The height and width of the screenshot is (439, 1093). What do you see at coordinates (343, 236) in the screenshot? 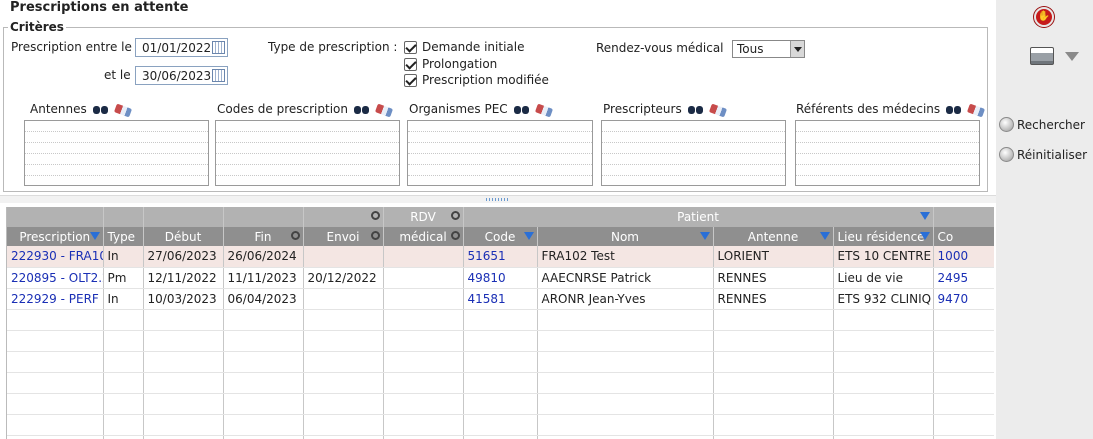
I see `col-header-envoi: Envoi` at bounding box center [343, 236].